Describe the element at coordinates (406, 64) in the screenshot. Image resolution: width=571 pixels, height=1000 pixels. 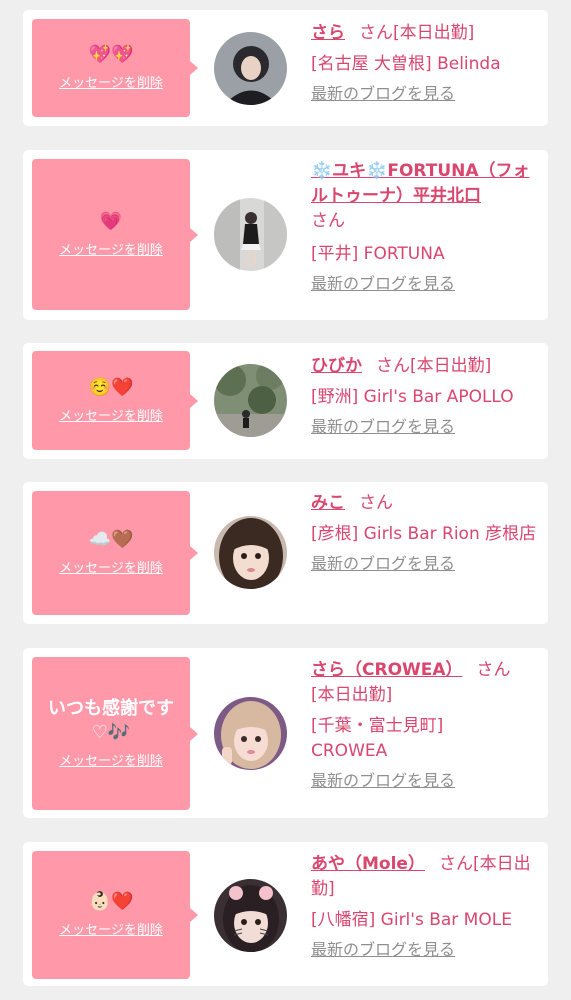
I see `shop-text: [名古屋 大曽根] Belinda` at that location.